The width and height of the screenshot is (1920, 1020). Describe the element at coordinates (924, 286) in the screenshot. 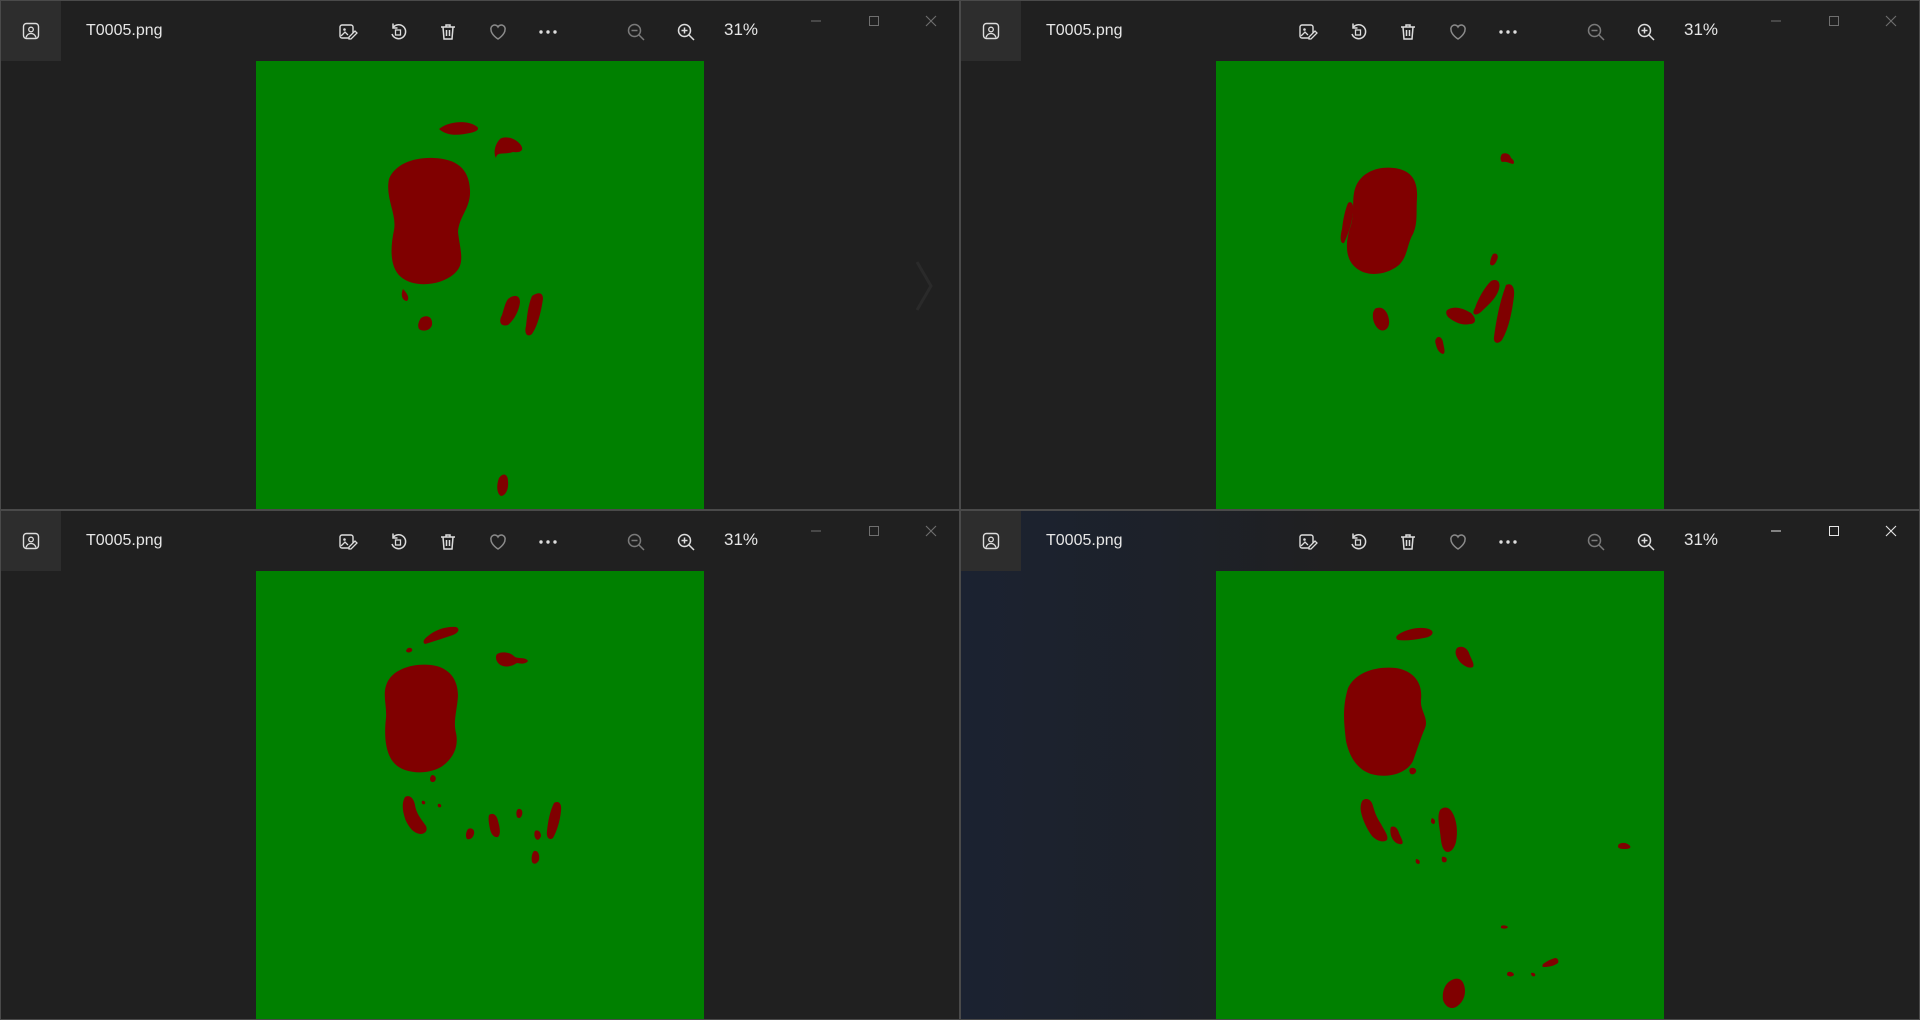

I see `next-image-chevron-icon` at that location.